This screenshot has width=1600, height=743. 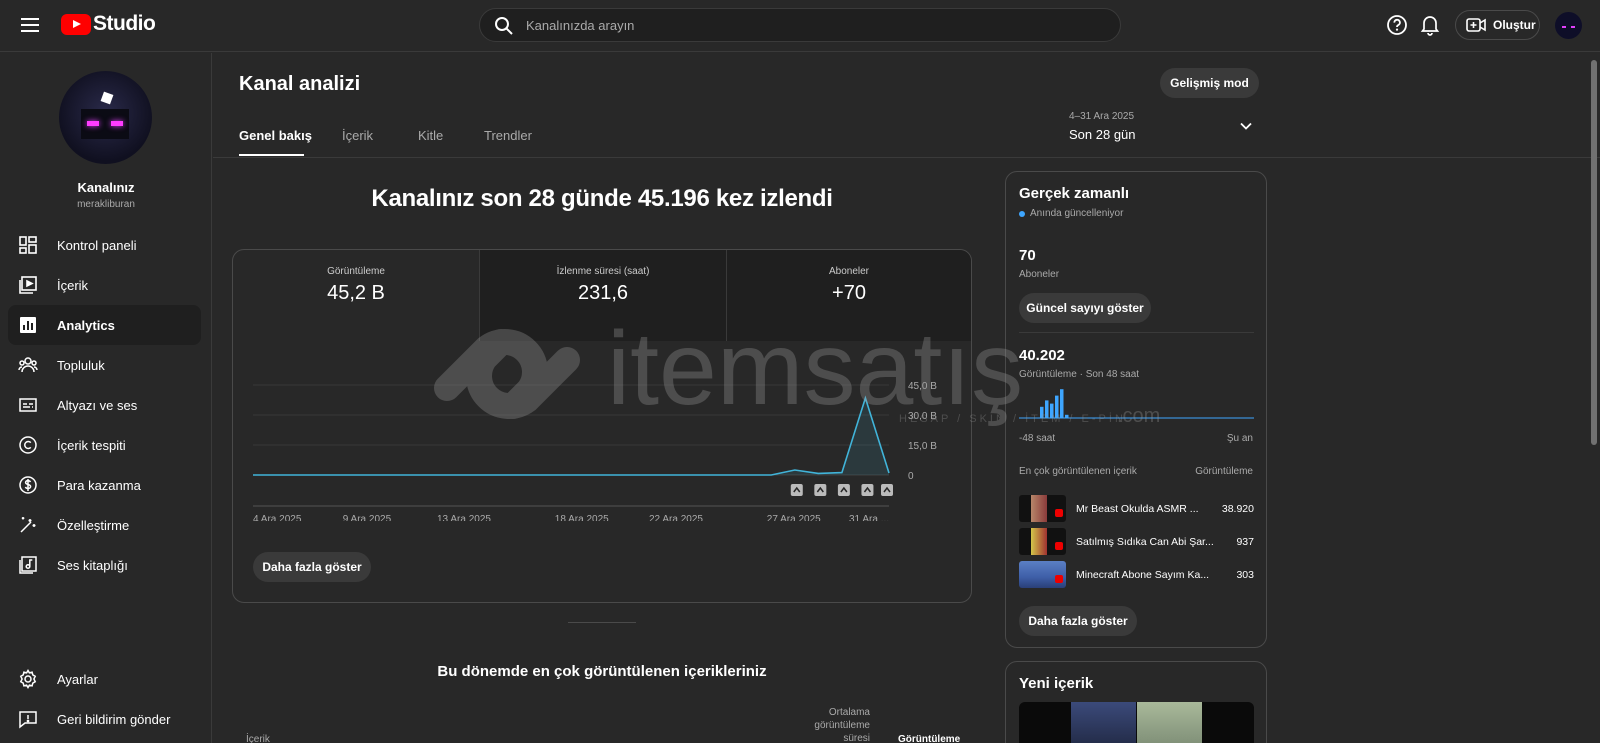 I want to click on realtime-axis-start: -48 saat, so click(x=1037, y=438).